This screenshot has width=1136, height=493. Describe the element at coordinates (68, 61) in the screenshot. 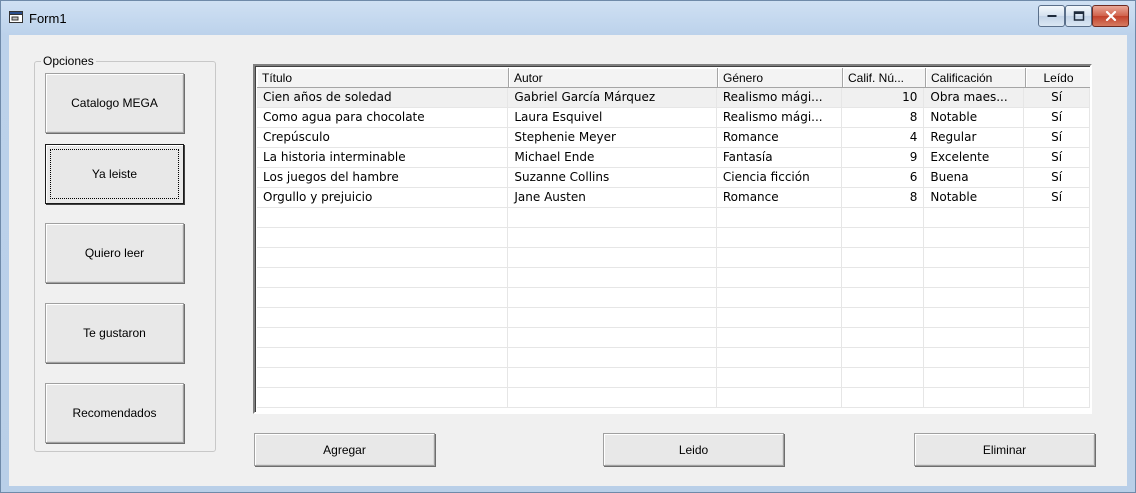

I see `options-group-label: Opciones` at that location.